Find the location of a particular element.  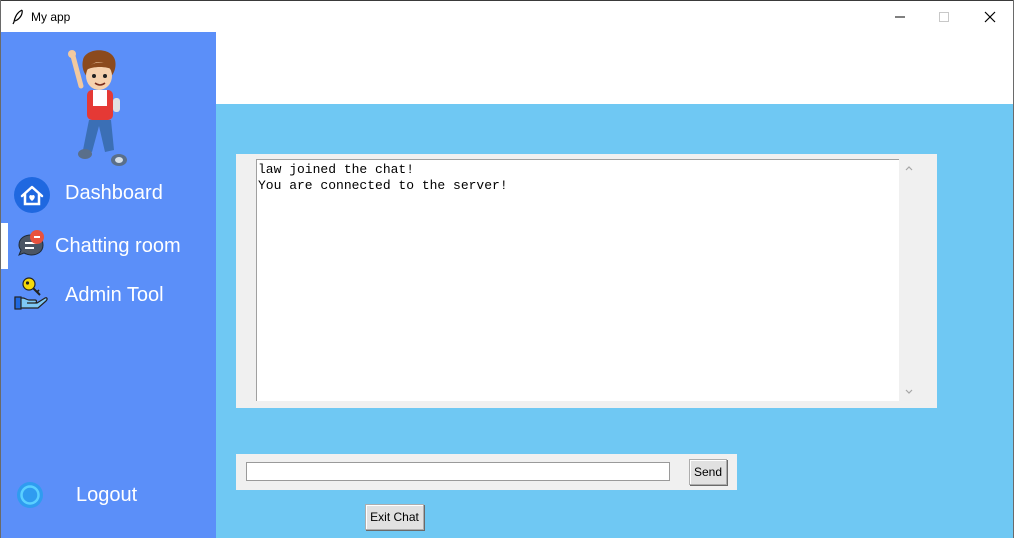

maximize-button is located at coordinates (944, 17).